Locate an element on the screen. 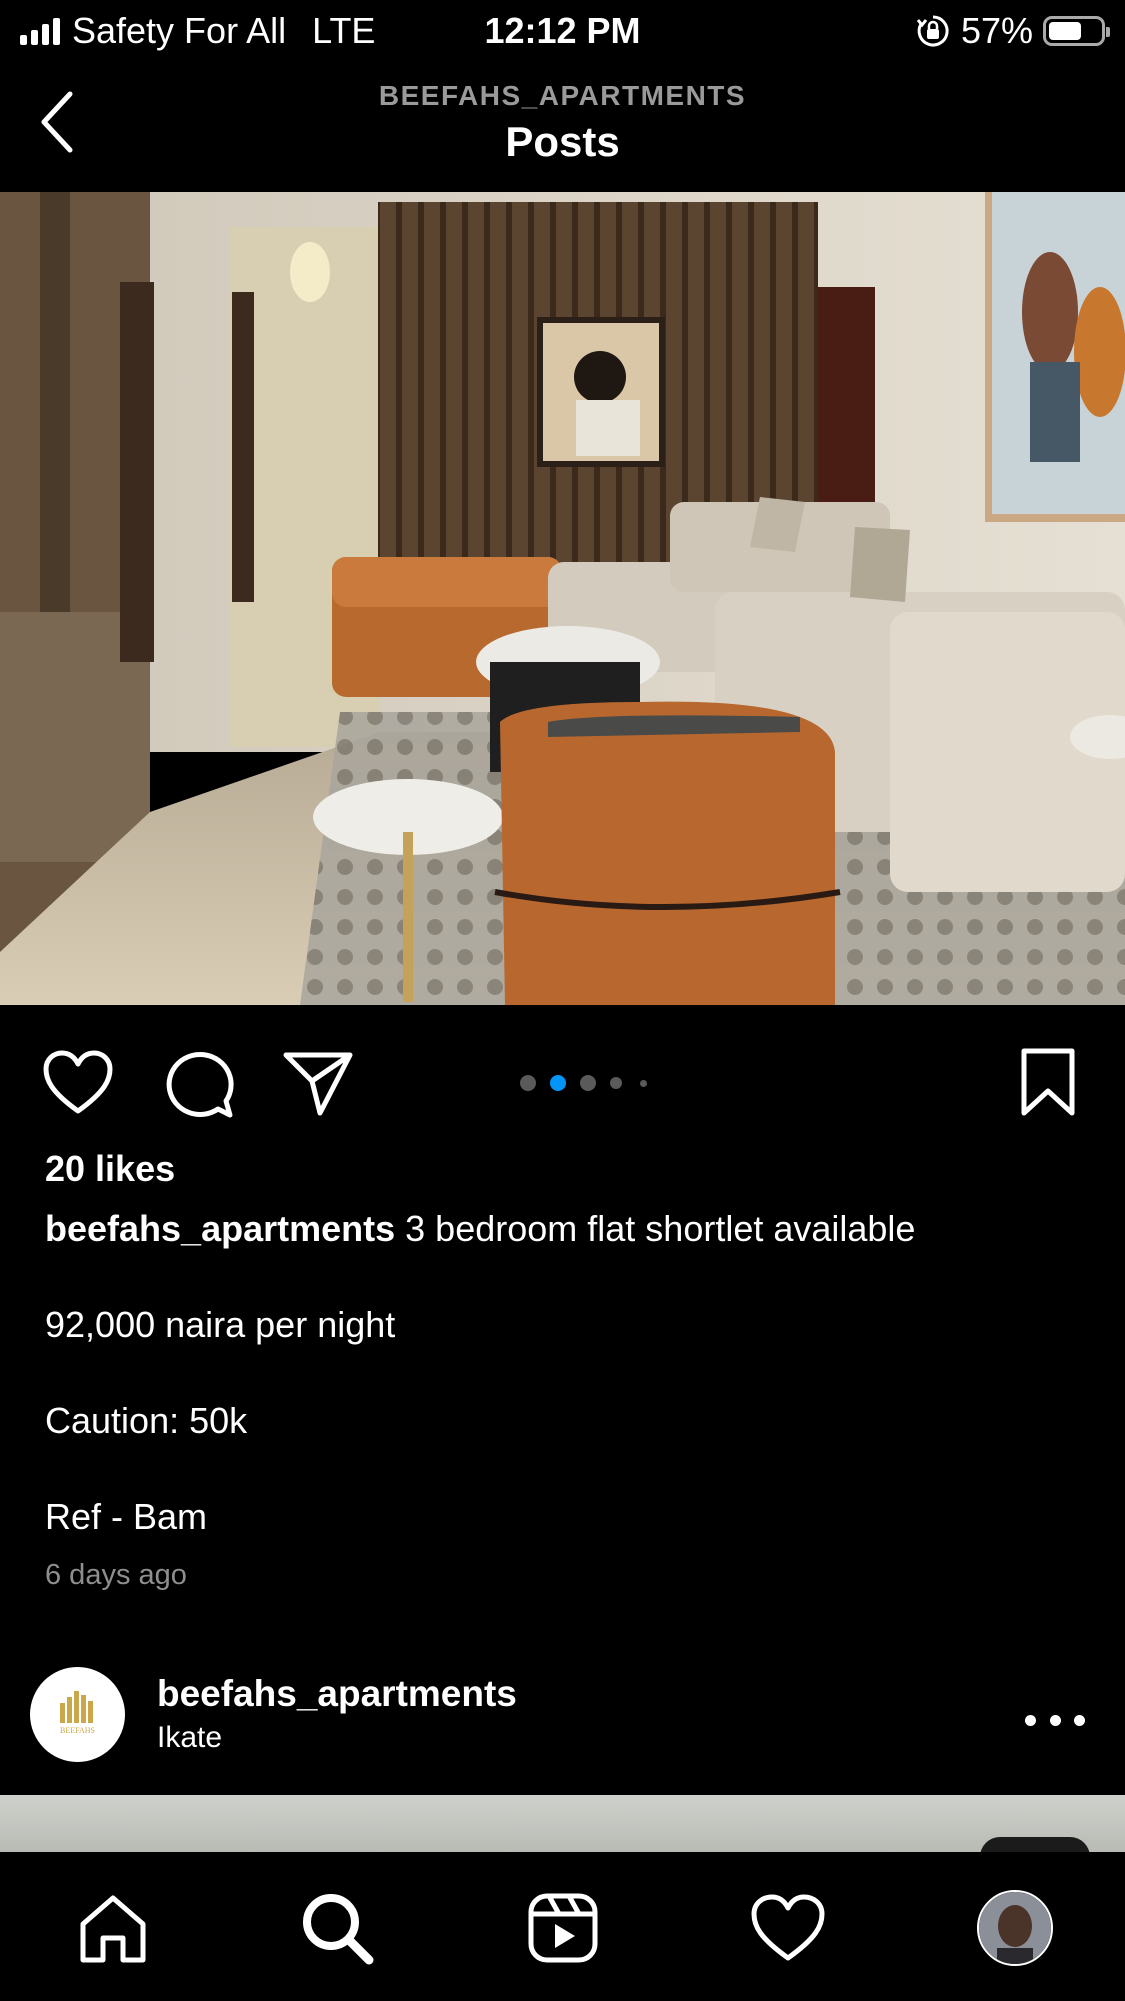  profile-photo is located at coordinates (1015, 1928).